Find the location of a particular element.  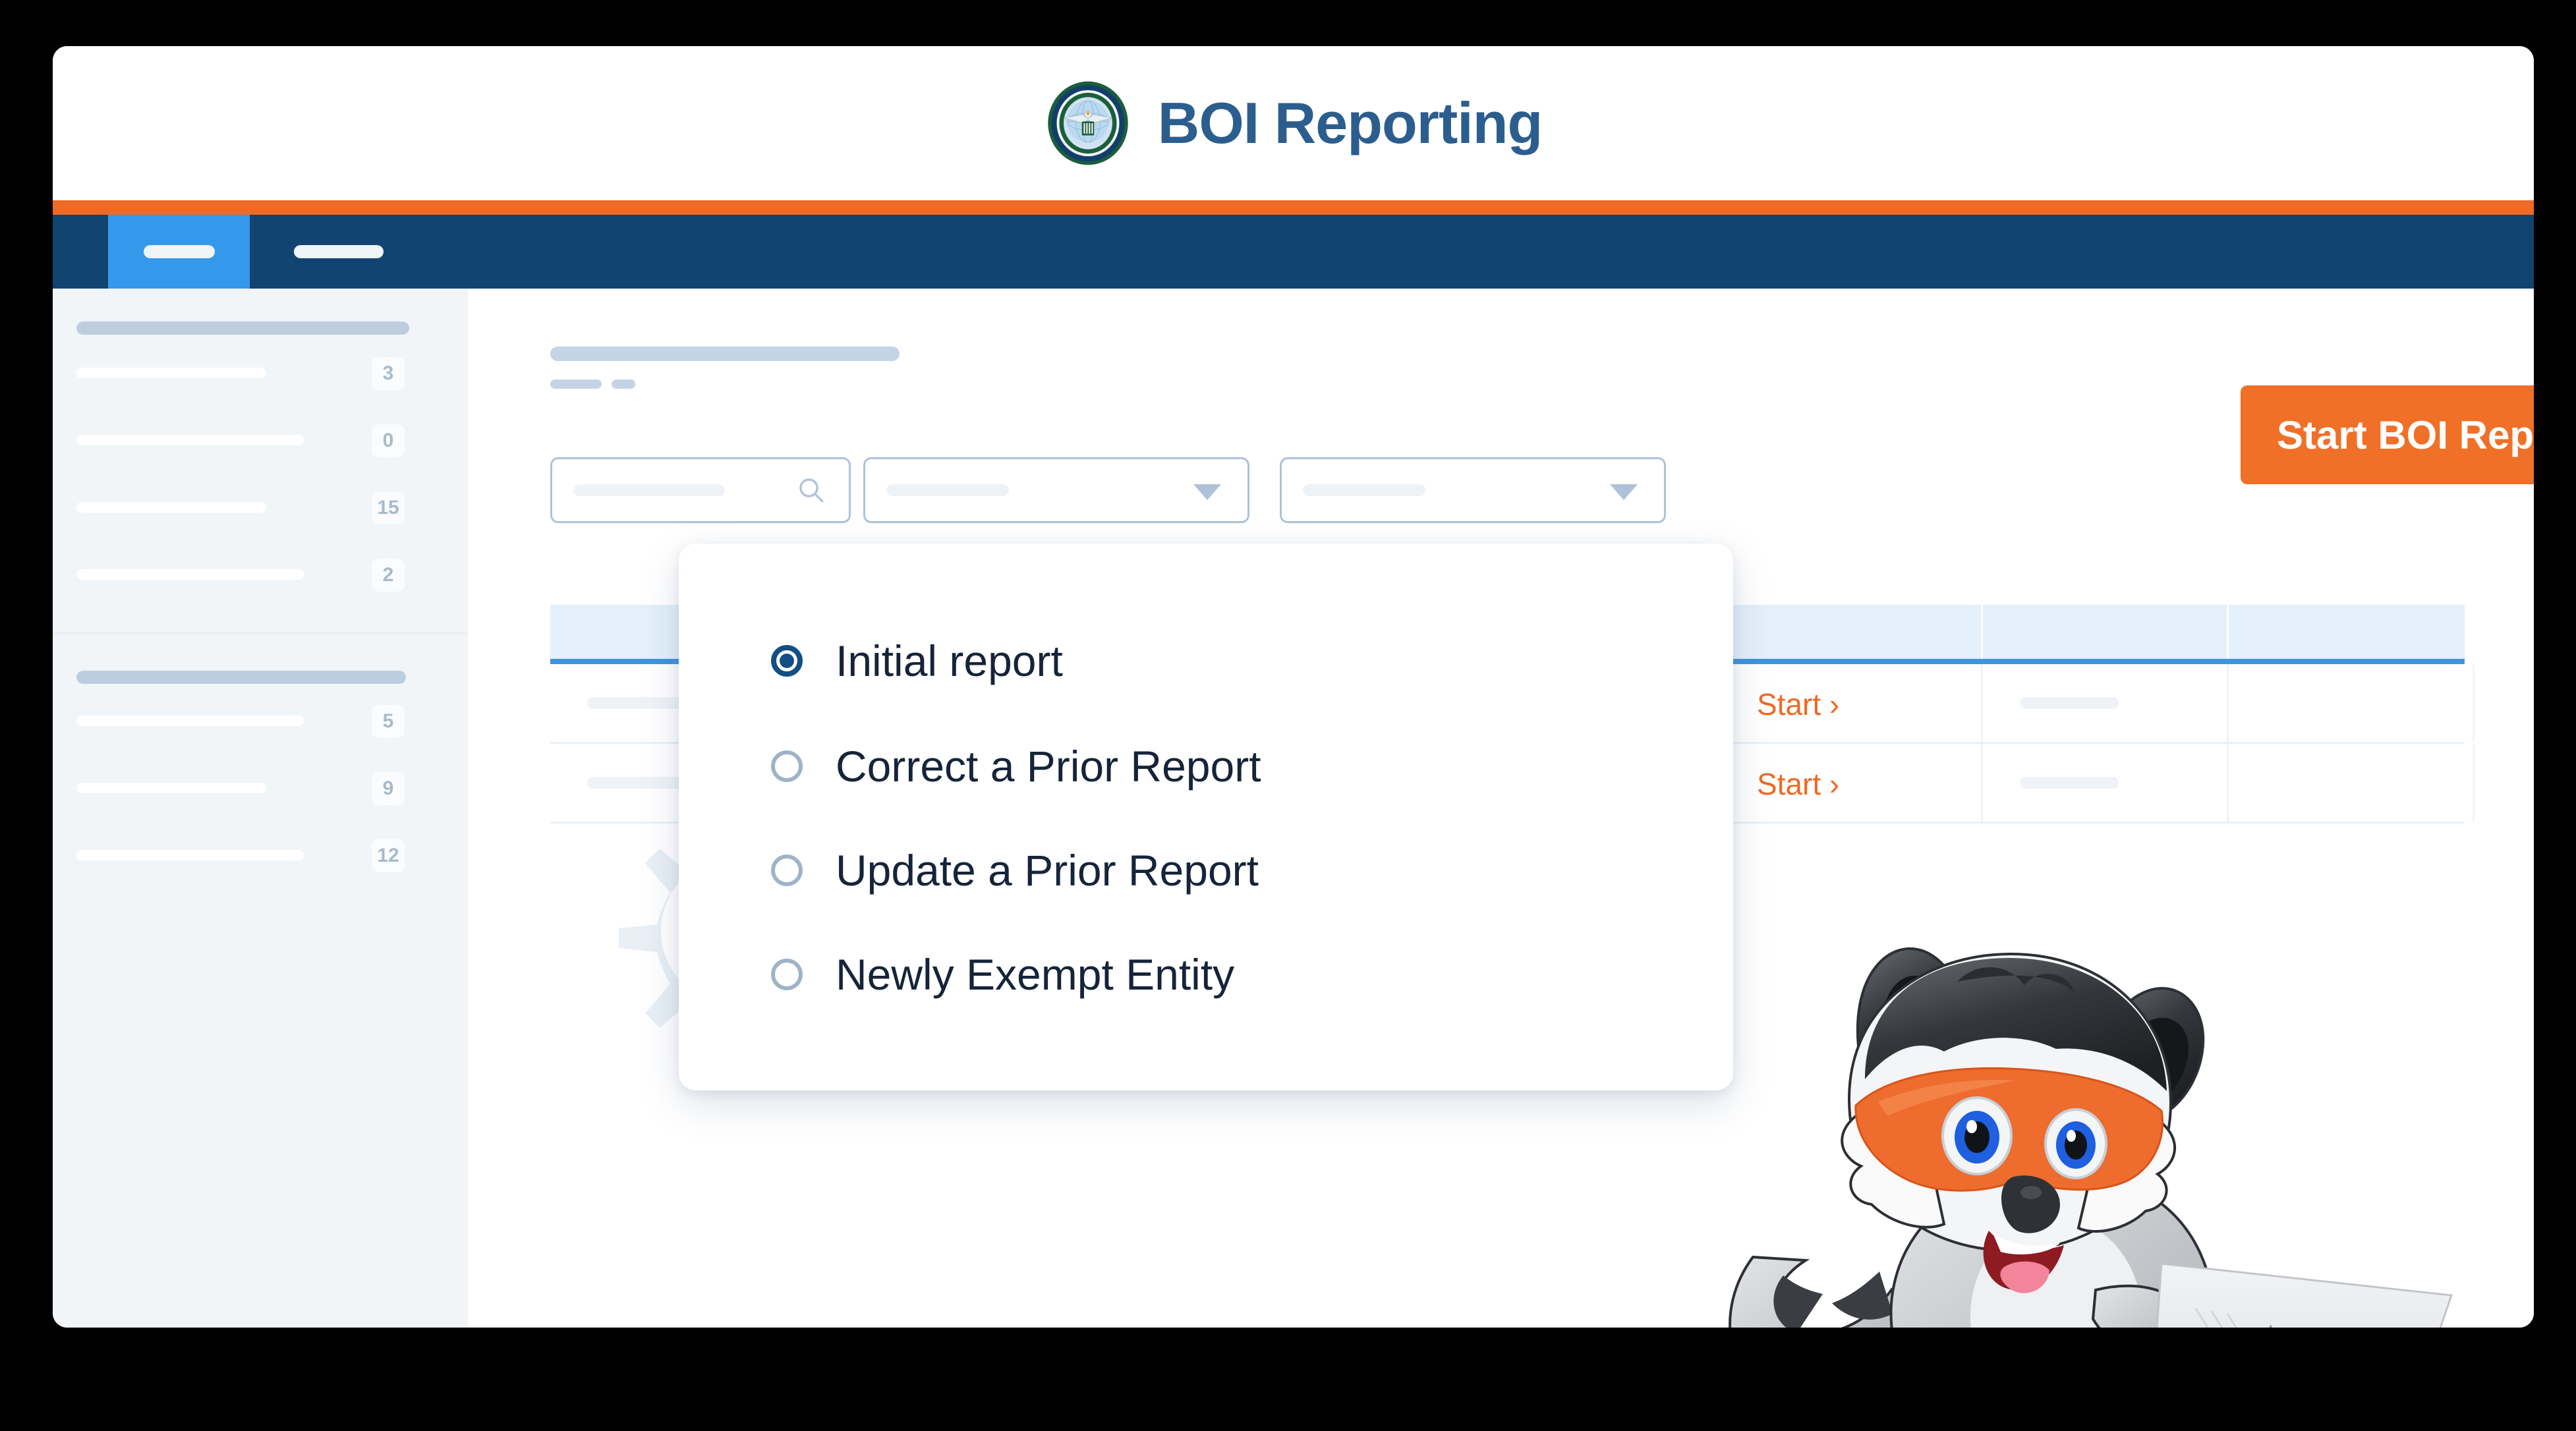

report-type-option-correct: Correct a Prior Report is located at coordinates (1016, 766).